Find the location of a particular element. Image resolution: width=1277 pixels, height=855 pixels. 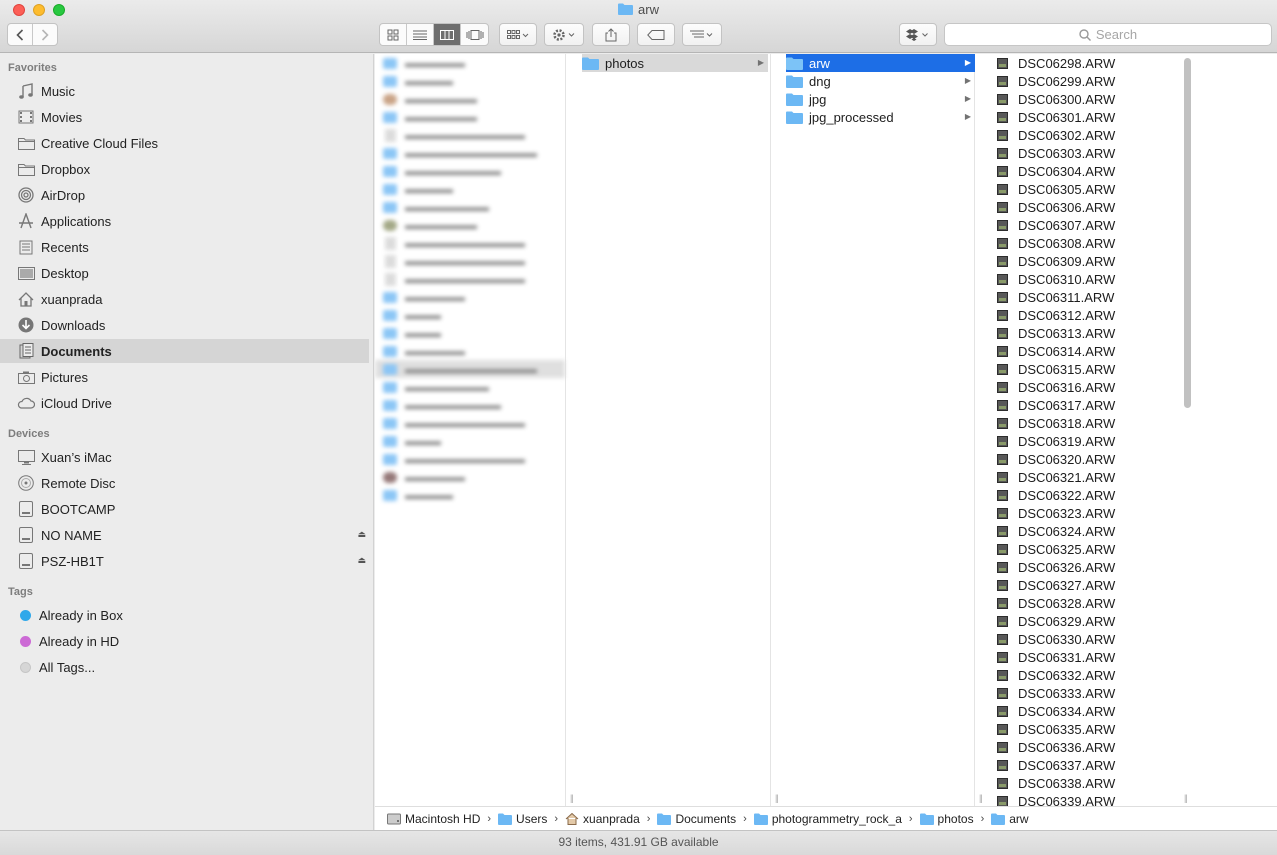

file-row: DSC06336.ARW is located at coordinates (1056, 747).